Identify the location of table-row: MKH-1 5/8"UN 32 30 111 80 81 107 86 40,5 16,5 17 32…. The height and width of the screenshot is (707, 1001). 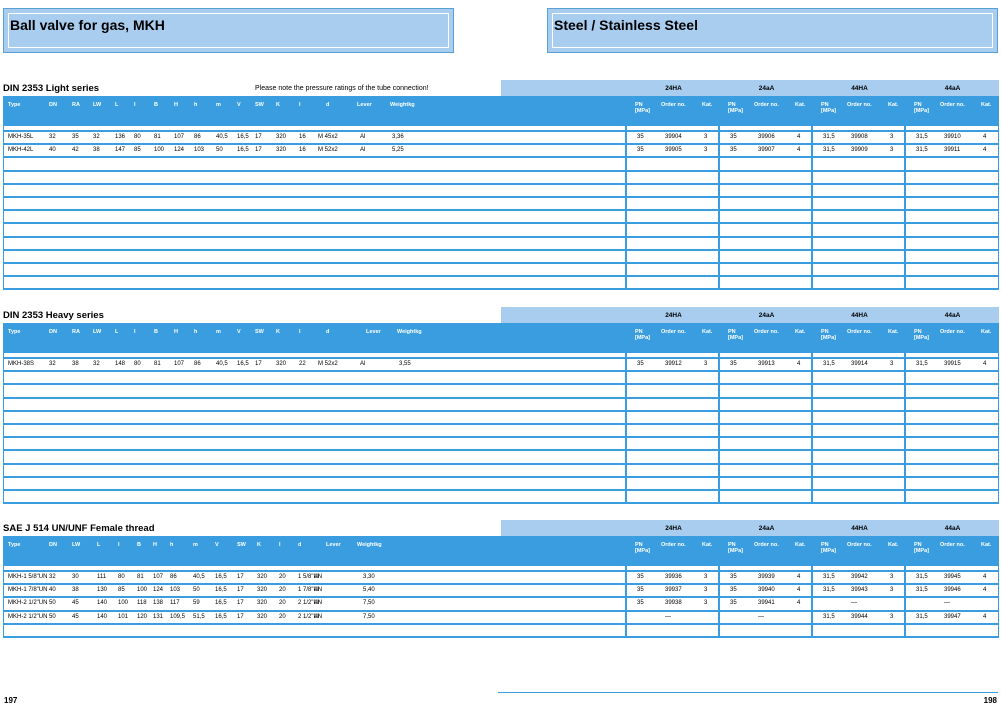
(501, 579).